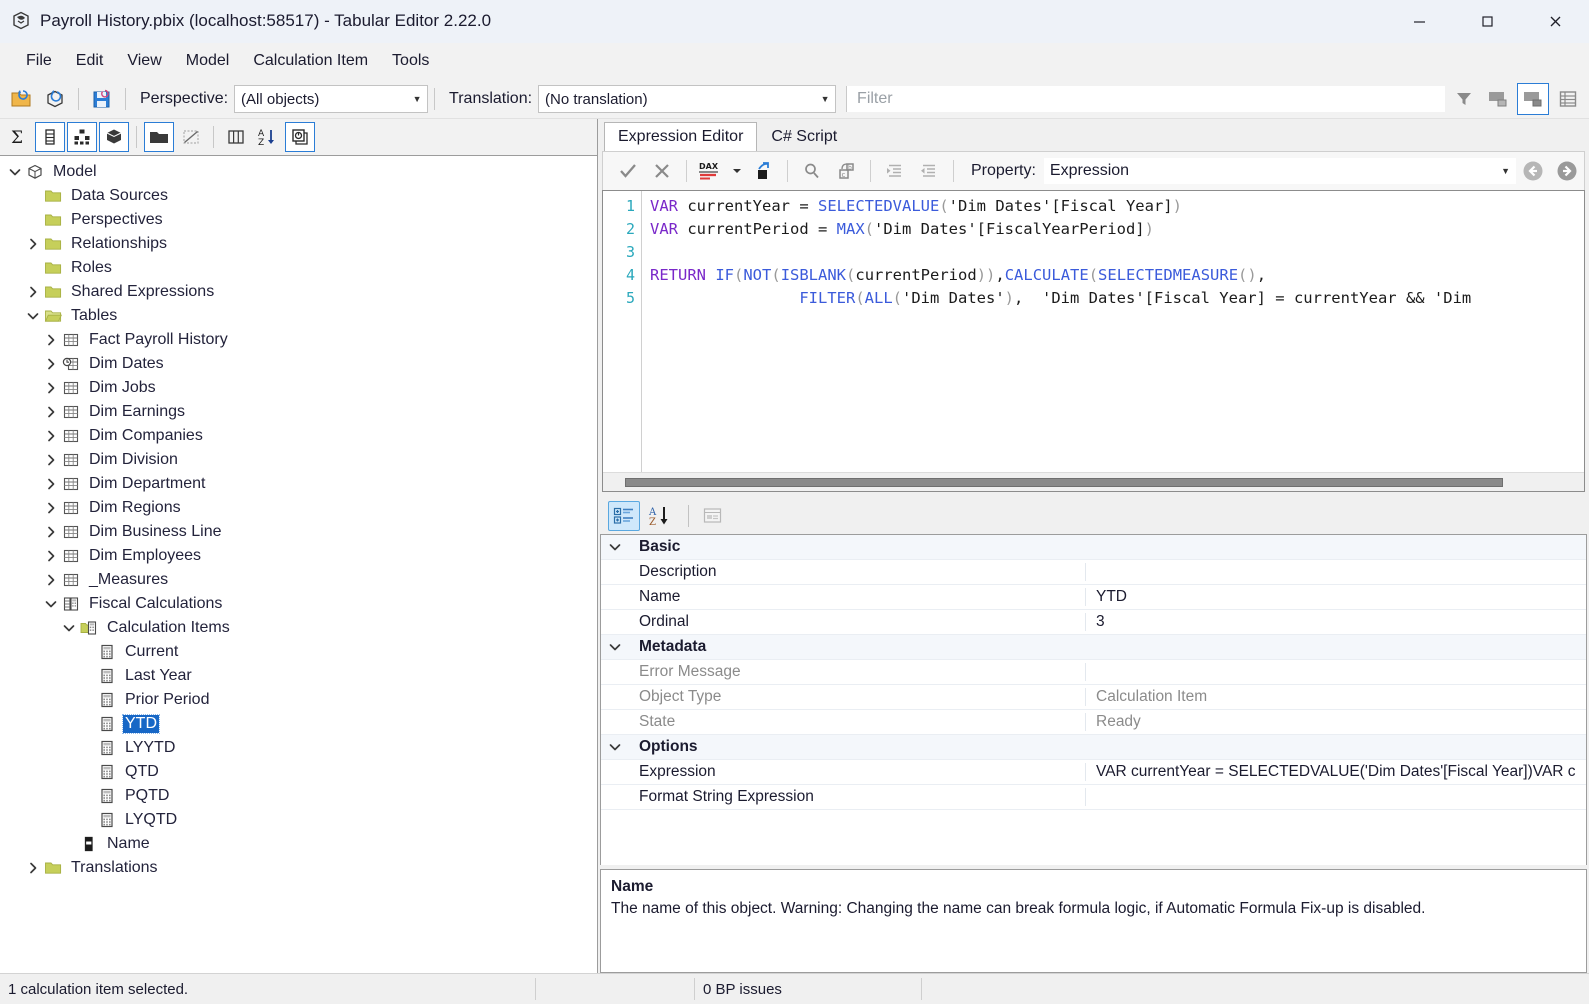 Image resolution: width=1589 pixels, height=1004 pixels. I want to click on tree-node: Dim Companies, so click(298, 436).